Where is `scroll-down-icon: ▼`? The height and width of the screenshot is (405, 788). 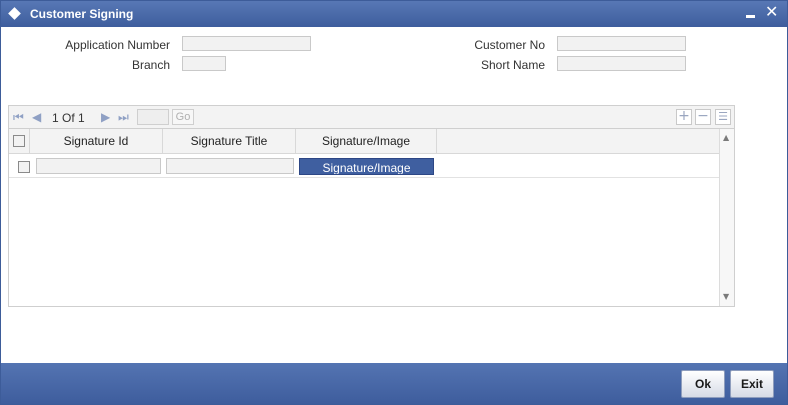
scroll-down-icon: ▼ is located at coordinates (726, 296).